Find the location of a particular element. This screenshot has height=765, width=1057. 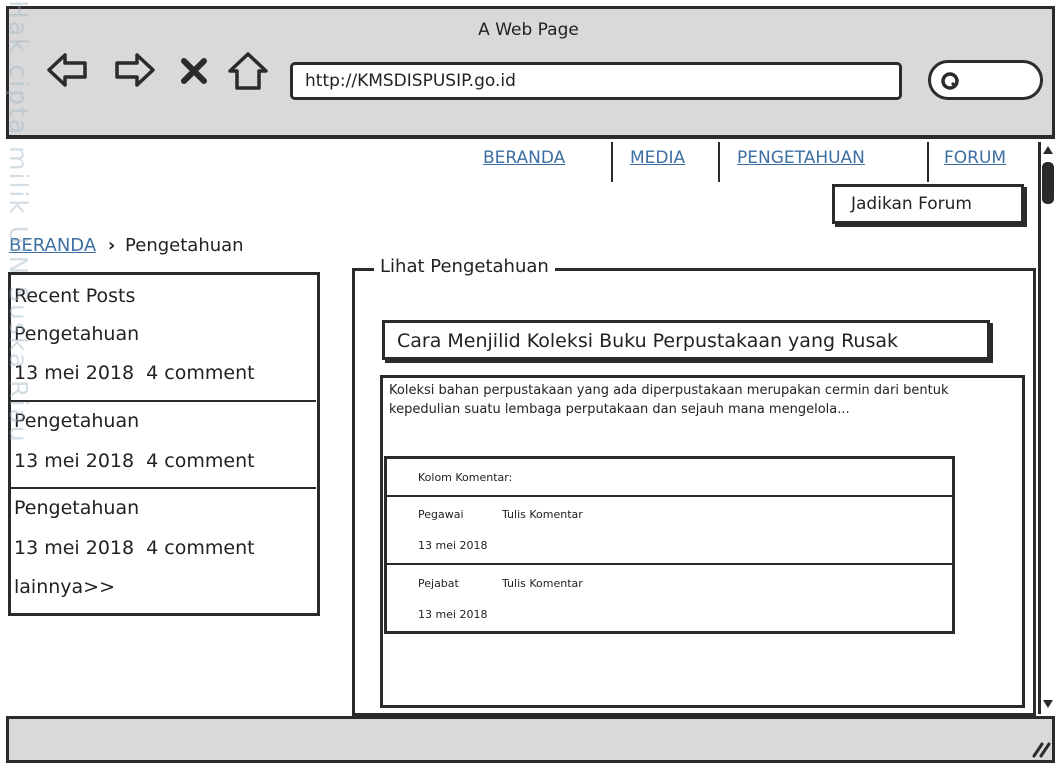

breadcrumb-current: Pengetahuan is located at coordinates (184, 245).